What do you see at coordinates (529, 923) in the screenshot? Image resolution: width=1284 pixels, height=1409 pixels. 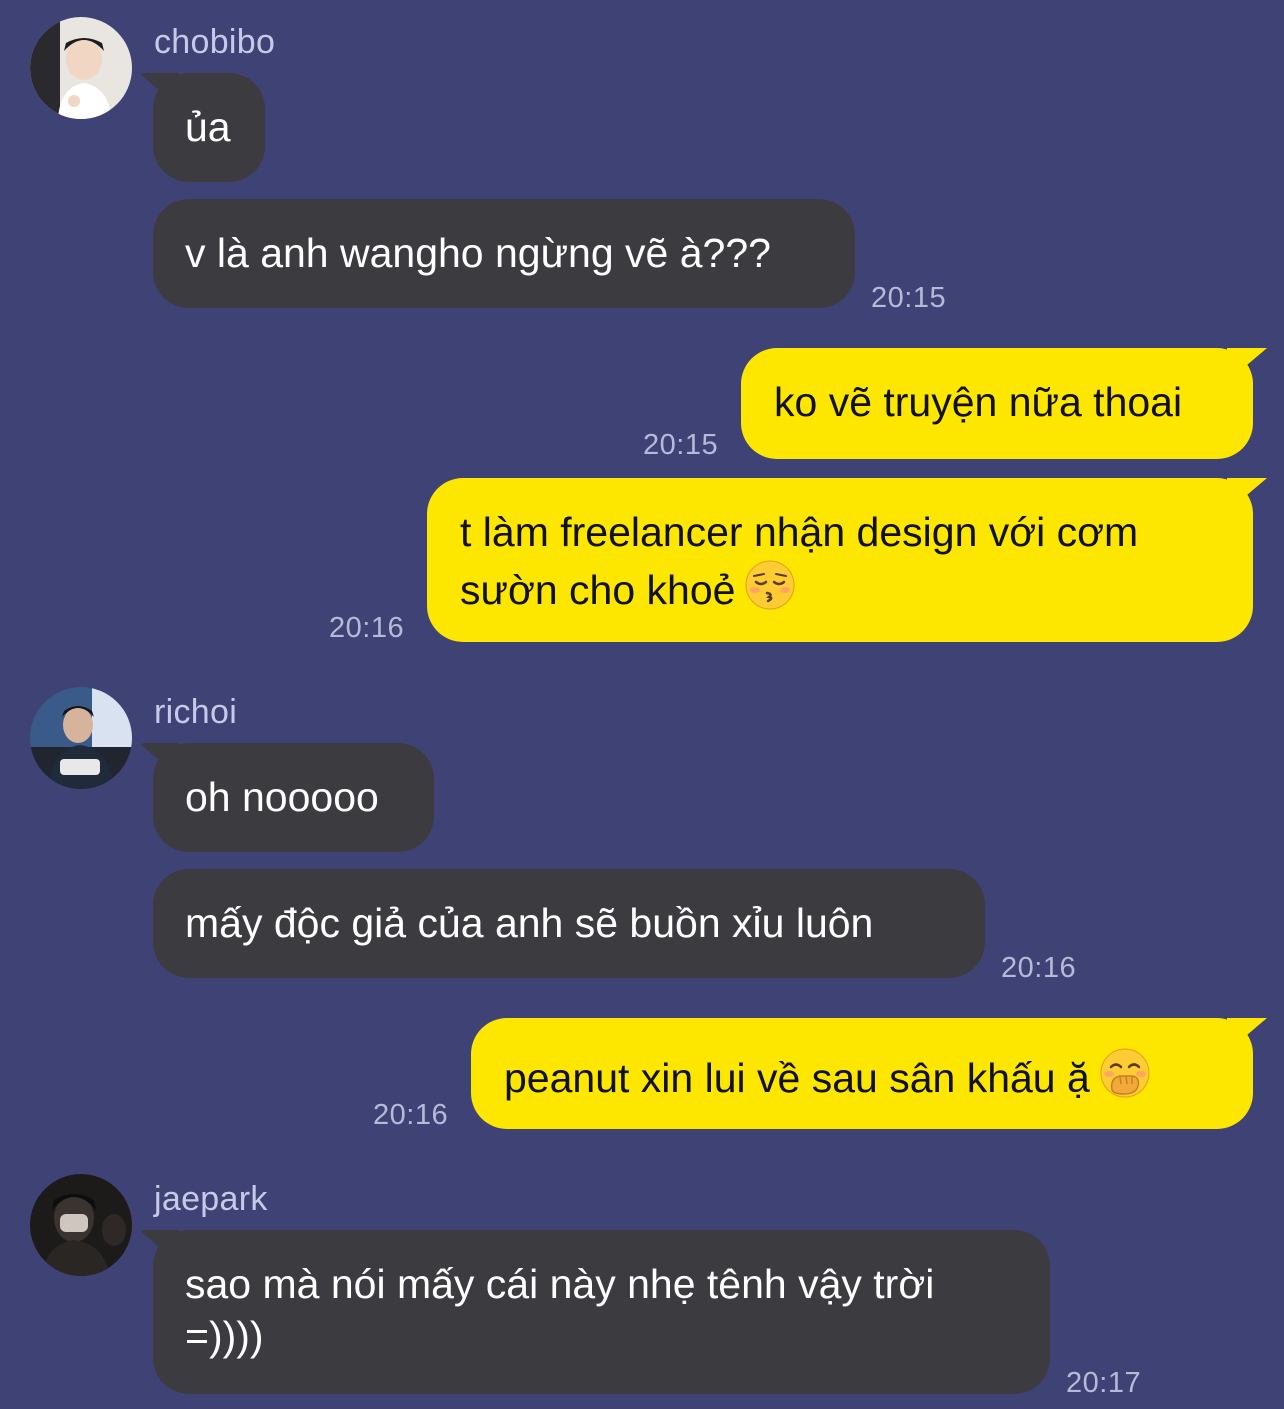 I see `message-text: mấy độc giả của anh sẽ buồn xỉu luôn` at bounding box center [529, 923].